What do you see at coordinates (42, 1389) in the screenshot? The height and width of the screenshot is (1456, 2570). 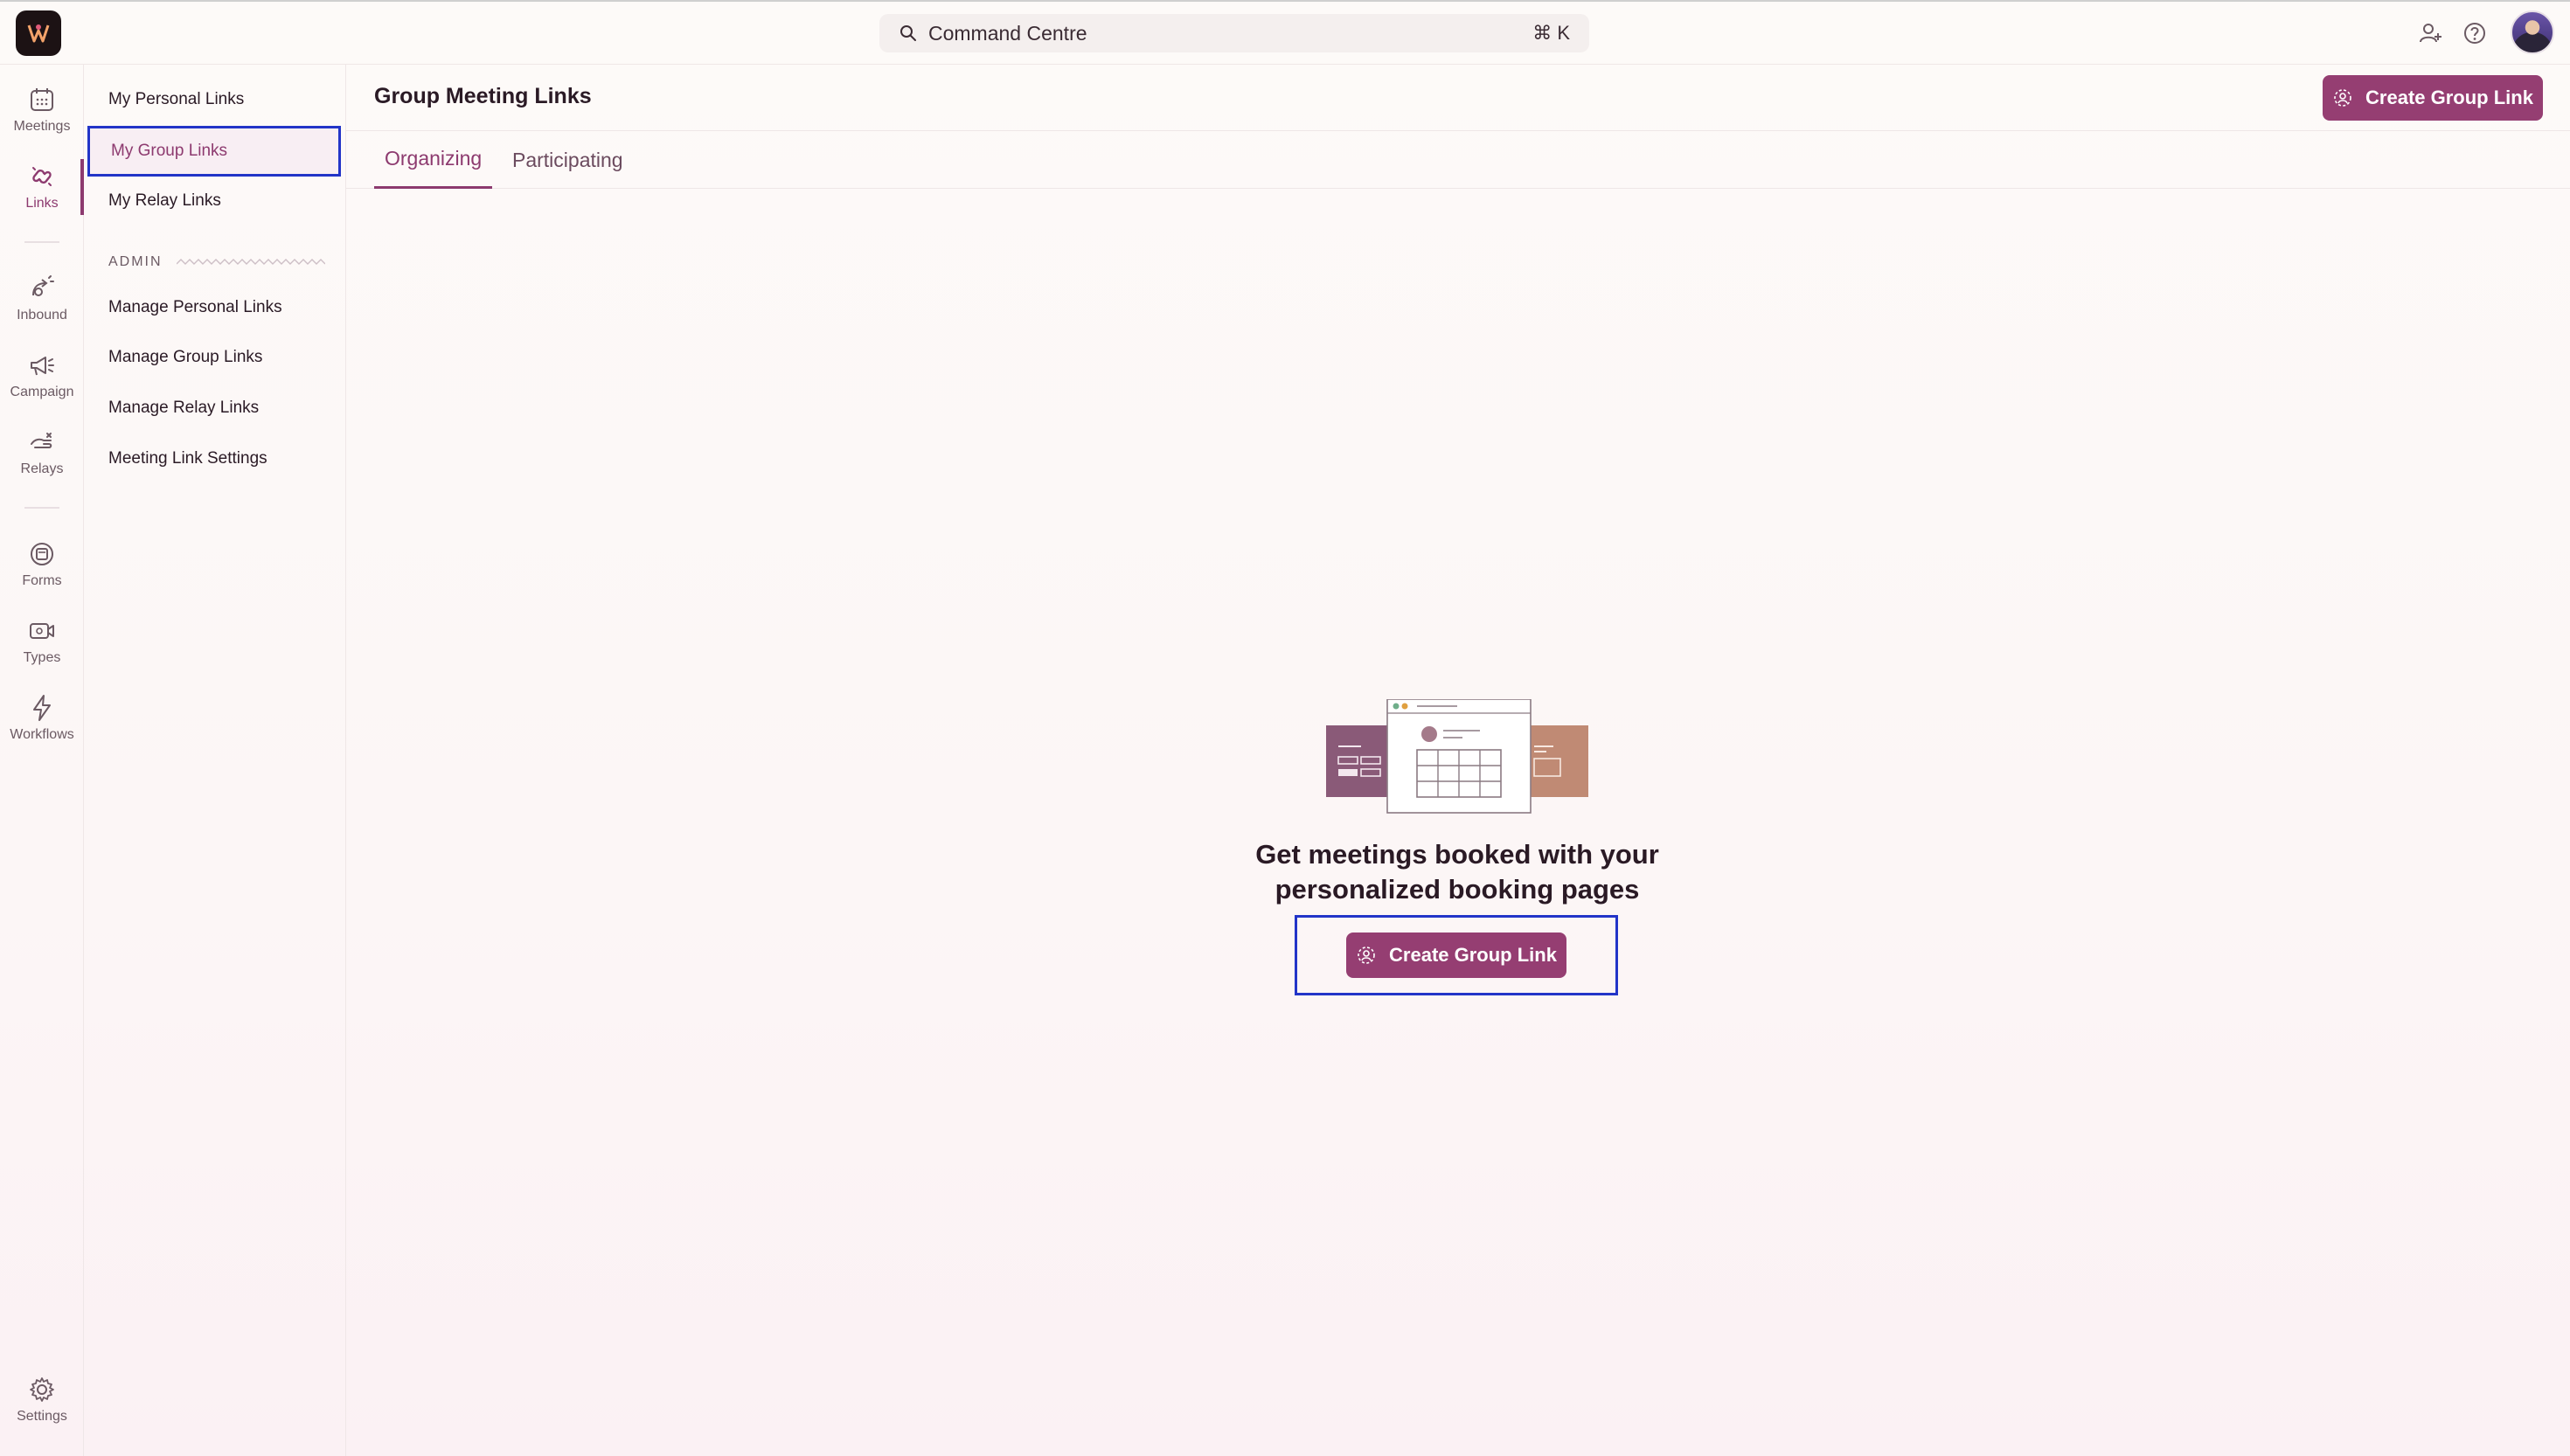 I see `gear-icon` at bounding box center [42, 1389].